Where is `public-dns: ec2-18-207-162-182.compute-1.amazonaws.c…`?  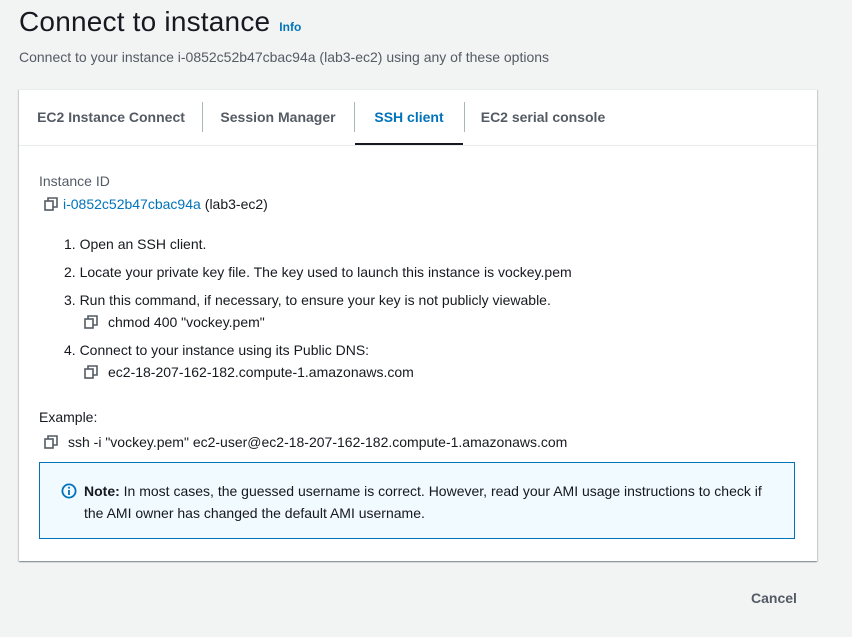 public-dns: ec2-18-207-162-182.compute-1.amazonaws.c… is located at coordinates (261, 372).